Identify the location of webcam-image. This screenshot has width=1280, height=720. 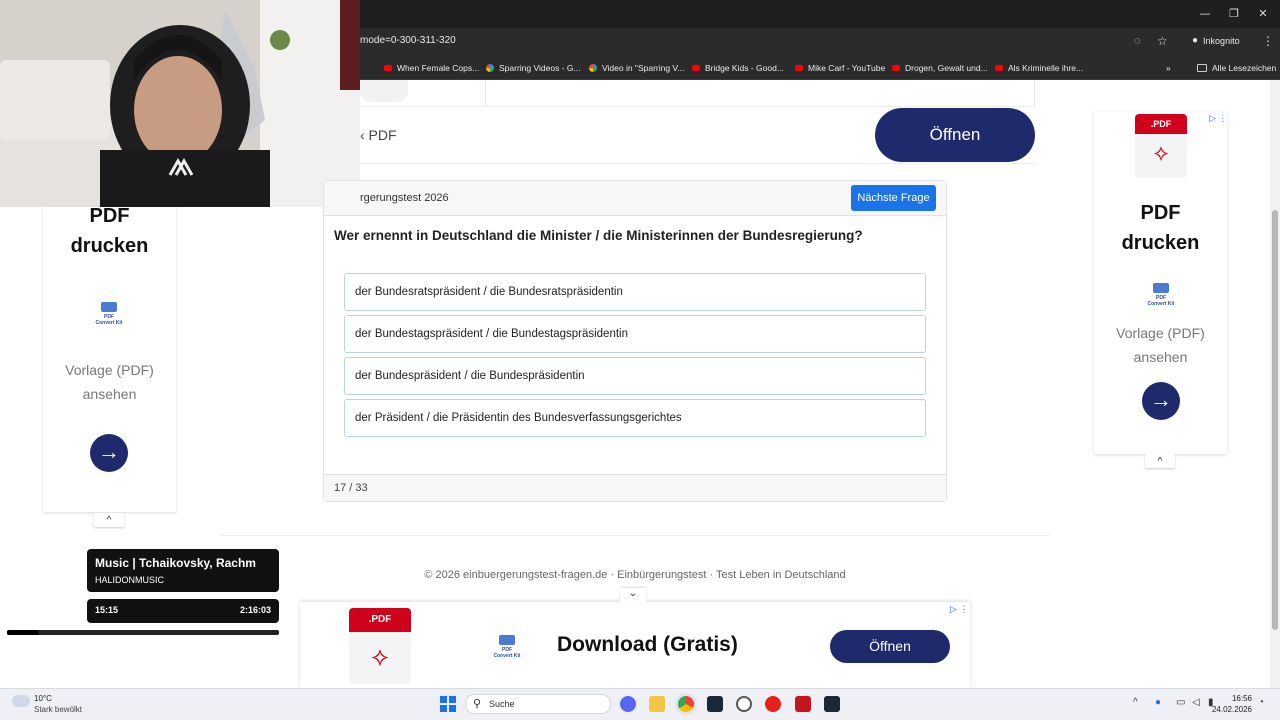
(180, 103).